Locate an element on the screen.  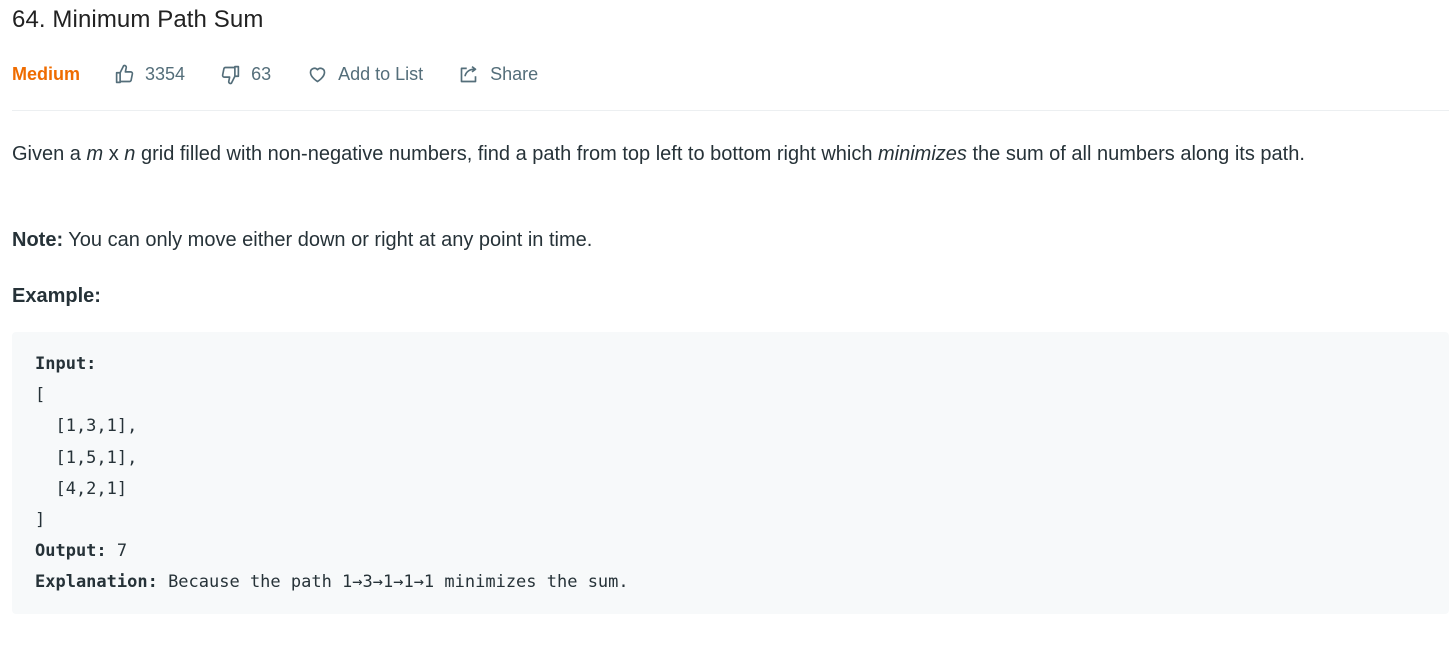
variable-n: n is located at coordinates (130, 154).